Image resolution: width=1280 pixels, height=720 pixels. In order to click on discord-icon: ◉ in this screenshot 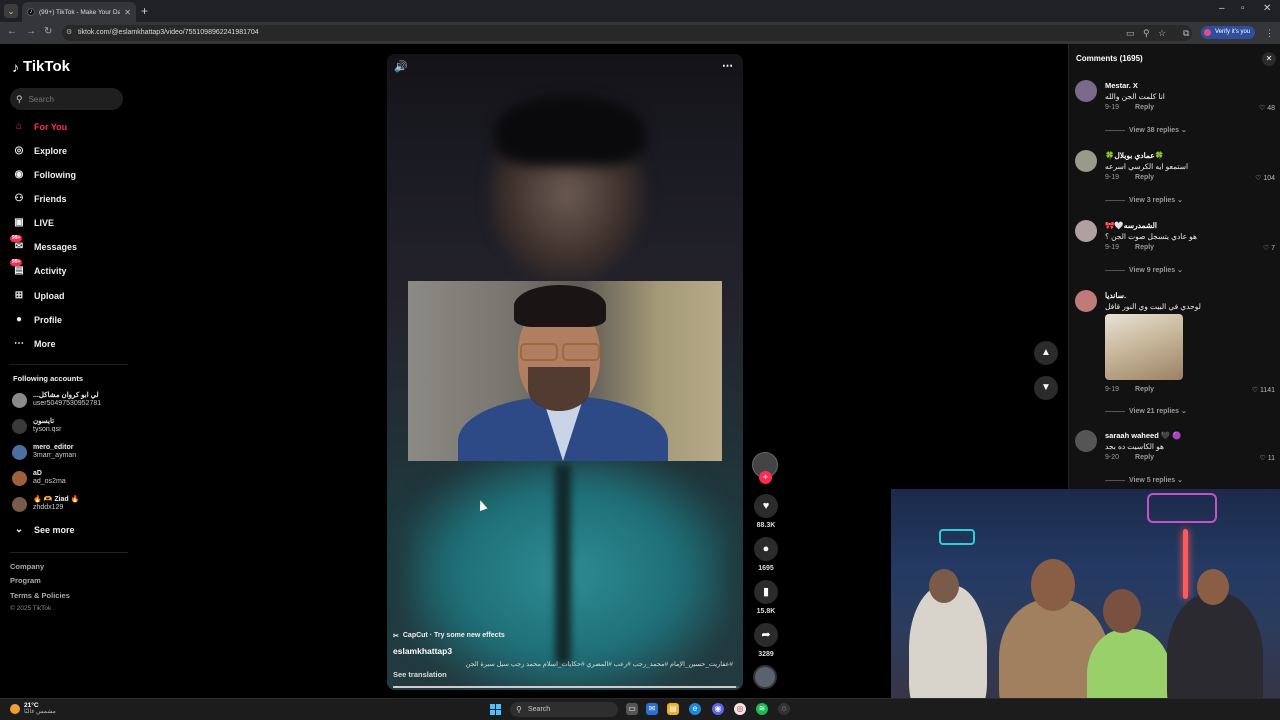, I will do `click(718, 709)`.